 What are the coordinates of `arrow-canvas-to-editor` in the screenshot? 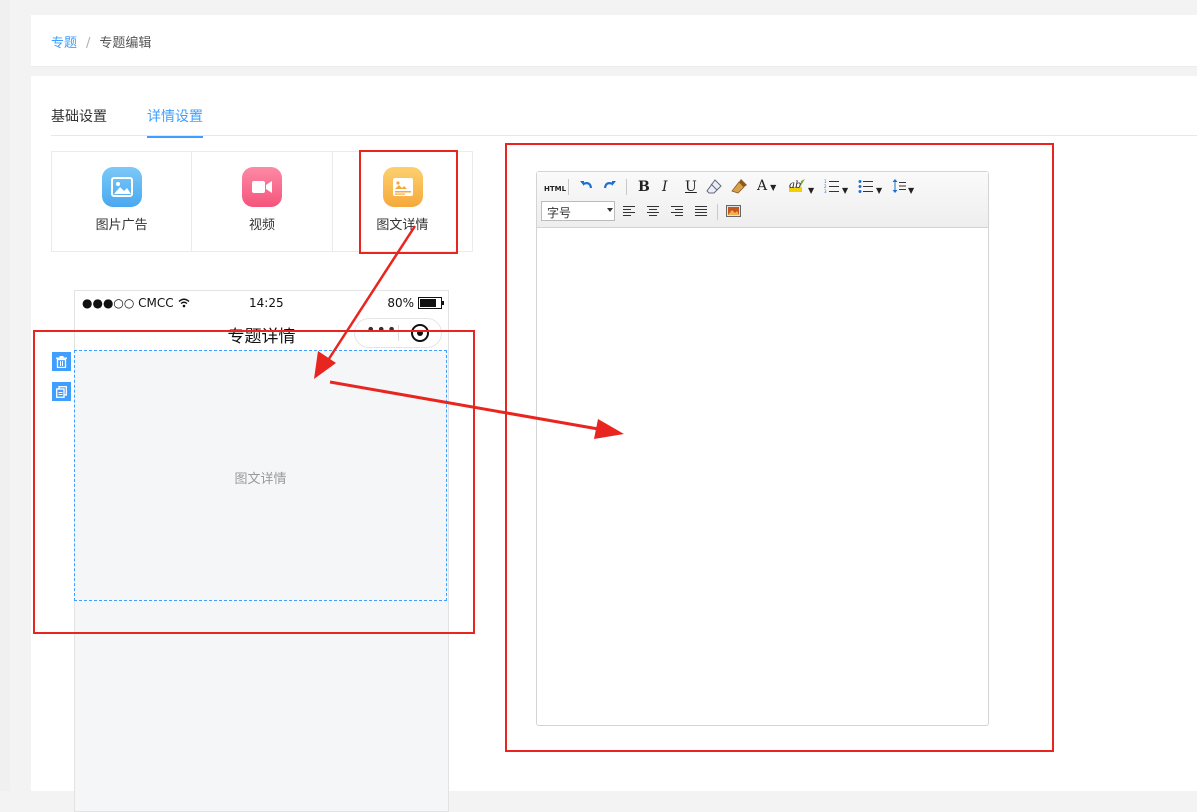 It's located at (476, 409).